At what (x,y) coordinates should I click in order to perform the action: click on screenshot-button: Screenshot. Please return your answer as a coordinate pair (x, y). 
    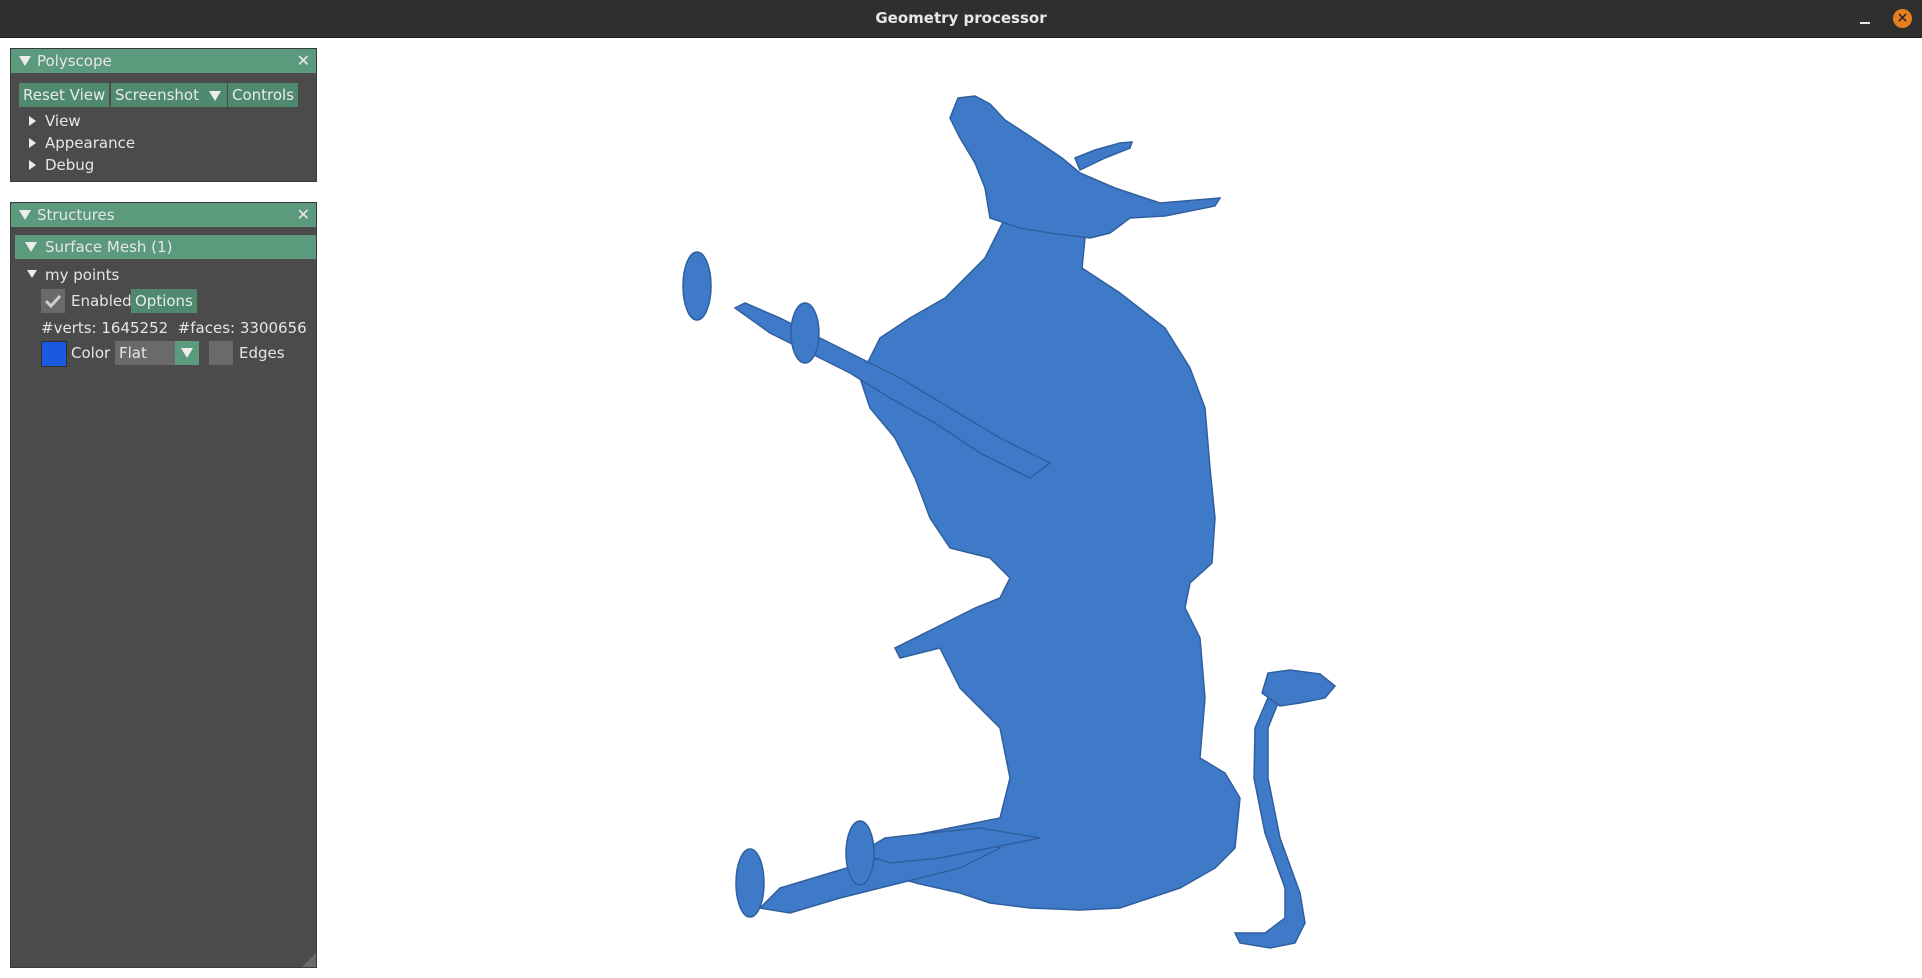
    Looking at the image, I should click on (157, 95).